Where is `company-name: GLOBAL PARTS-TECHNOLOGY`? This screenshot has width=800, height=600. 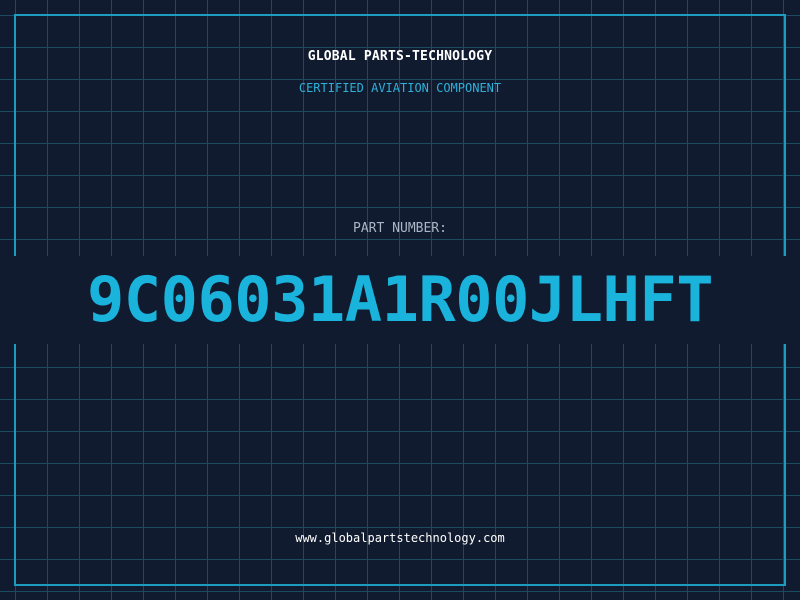
company-name: GLOBAL PARTS-TECHNOLOGY is located at coordinates (400, 56).